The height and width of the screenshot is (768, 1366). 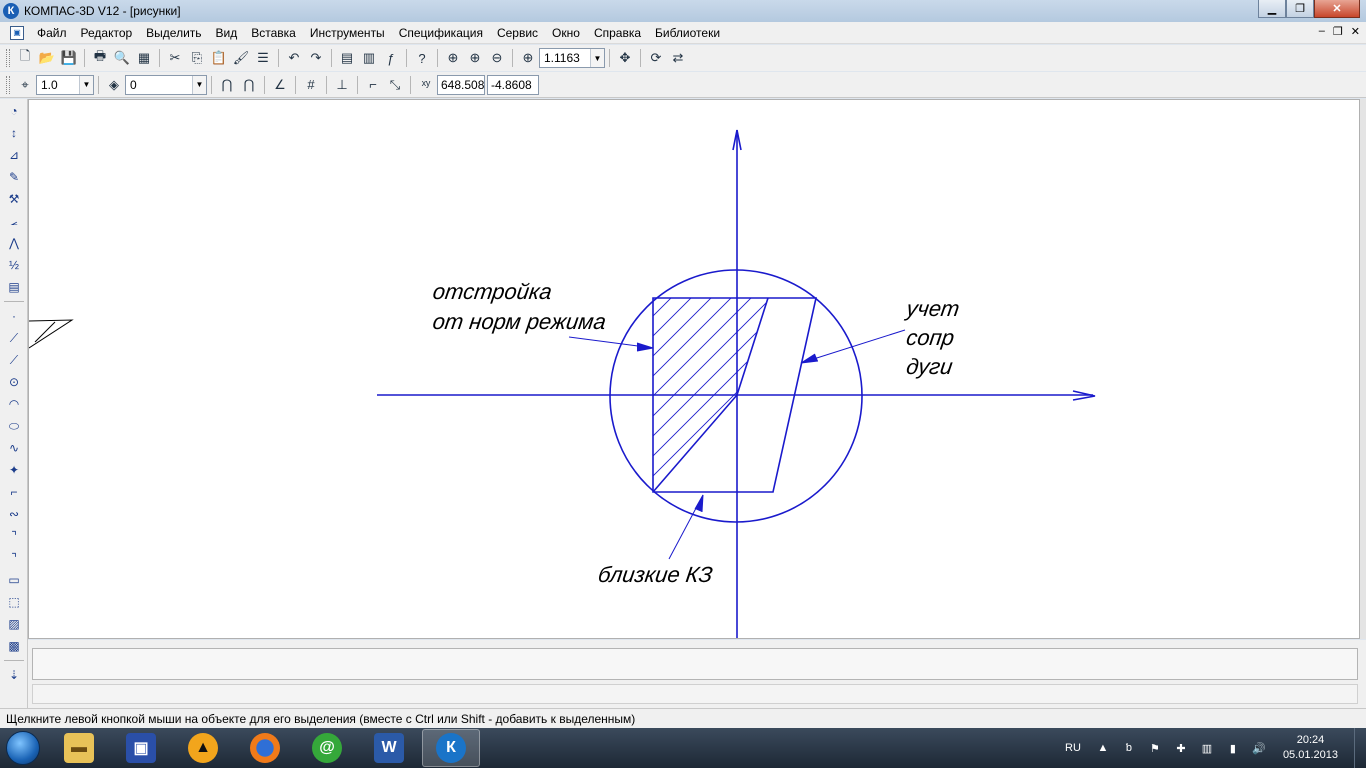 What do you see at coordinates (14, 448) in the screenshot?
I see `spline-tool-button: ∿` at bounding box center [14, 448].